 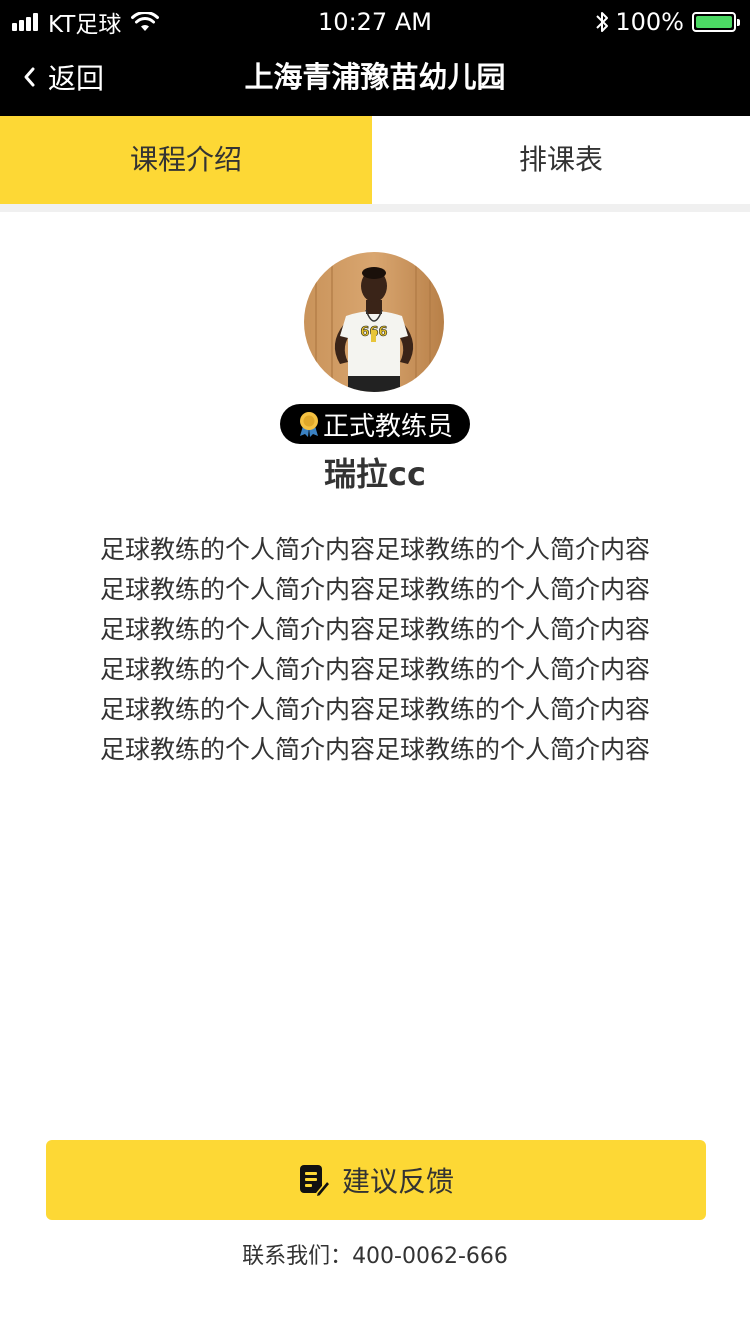 What do you see at coordinates (186, 160) in the screenshot?
I see `tab-course-intro: 课程介绍` at bounding box center [186, 160].